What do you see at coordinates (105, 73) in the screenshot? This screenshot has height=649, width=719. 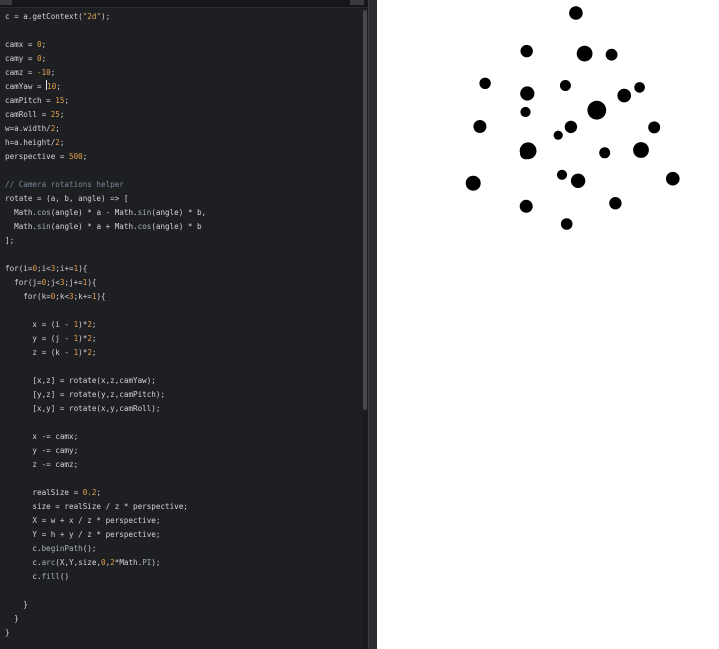 I see `code-line: camz = -10;` at bounding box center [105, 73].